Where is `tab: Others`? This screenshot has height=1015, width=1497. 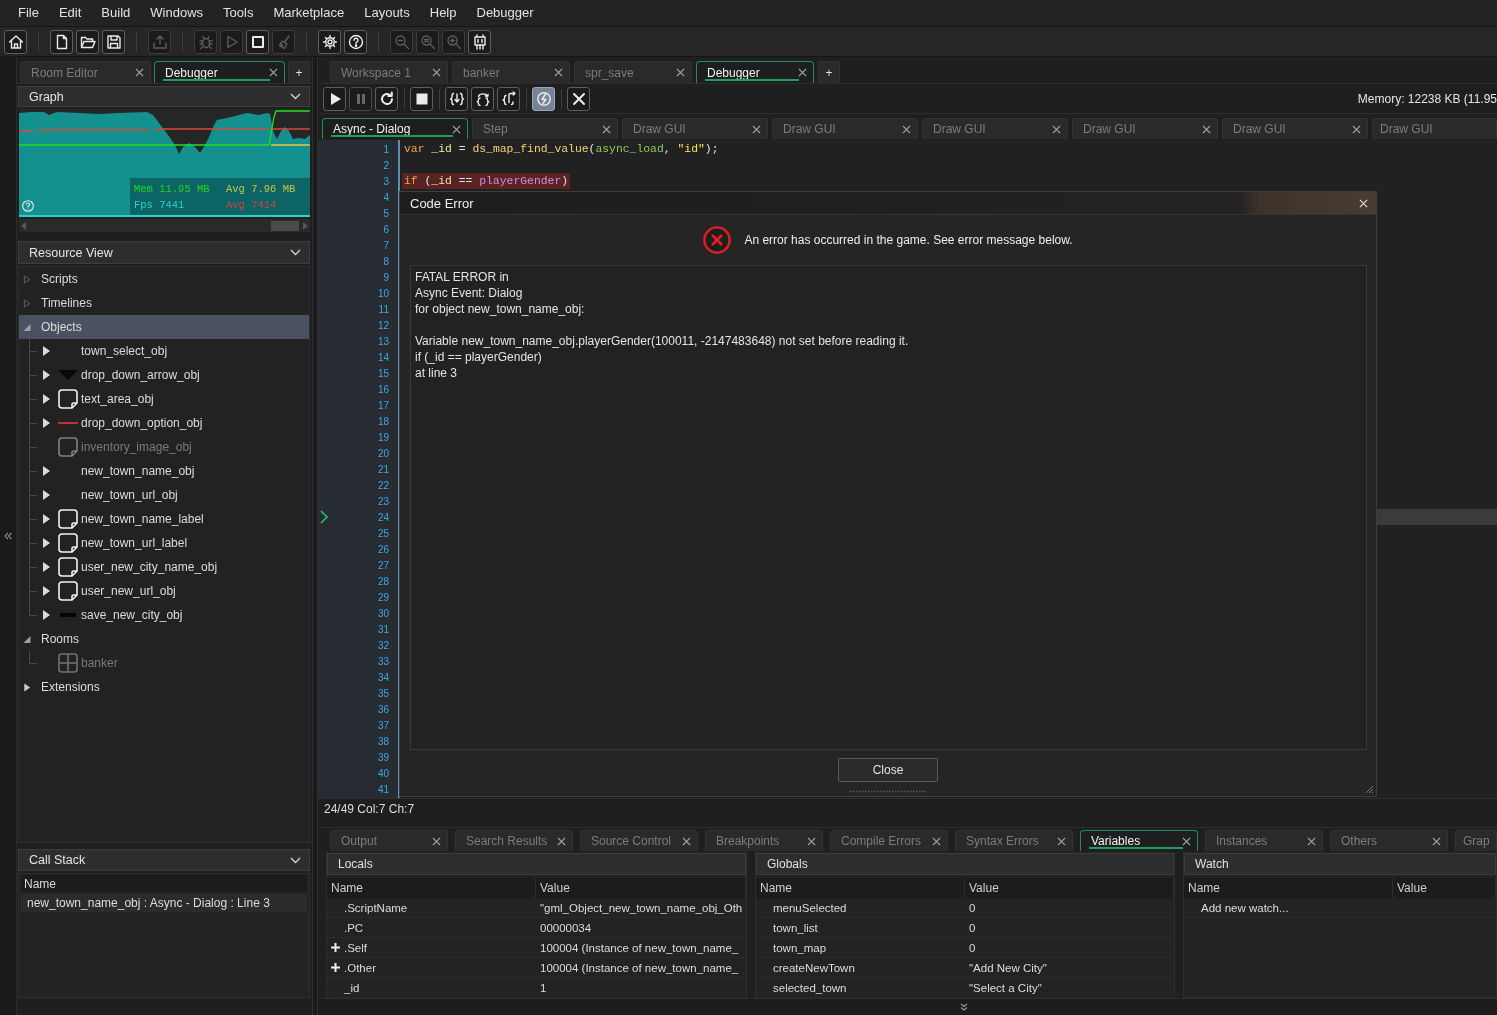 tab: Others is located at coordinates (1389, 840).